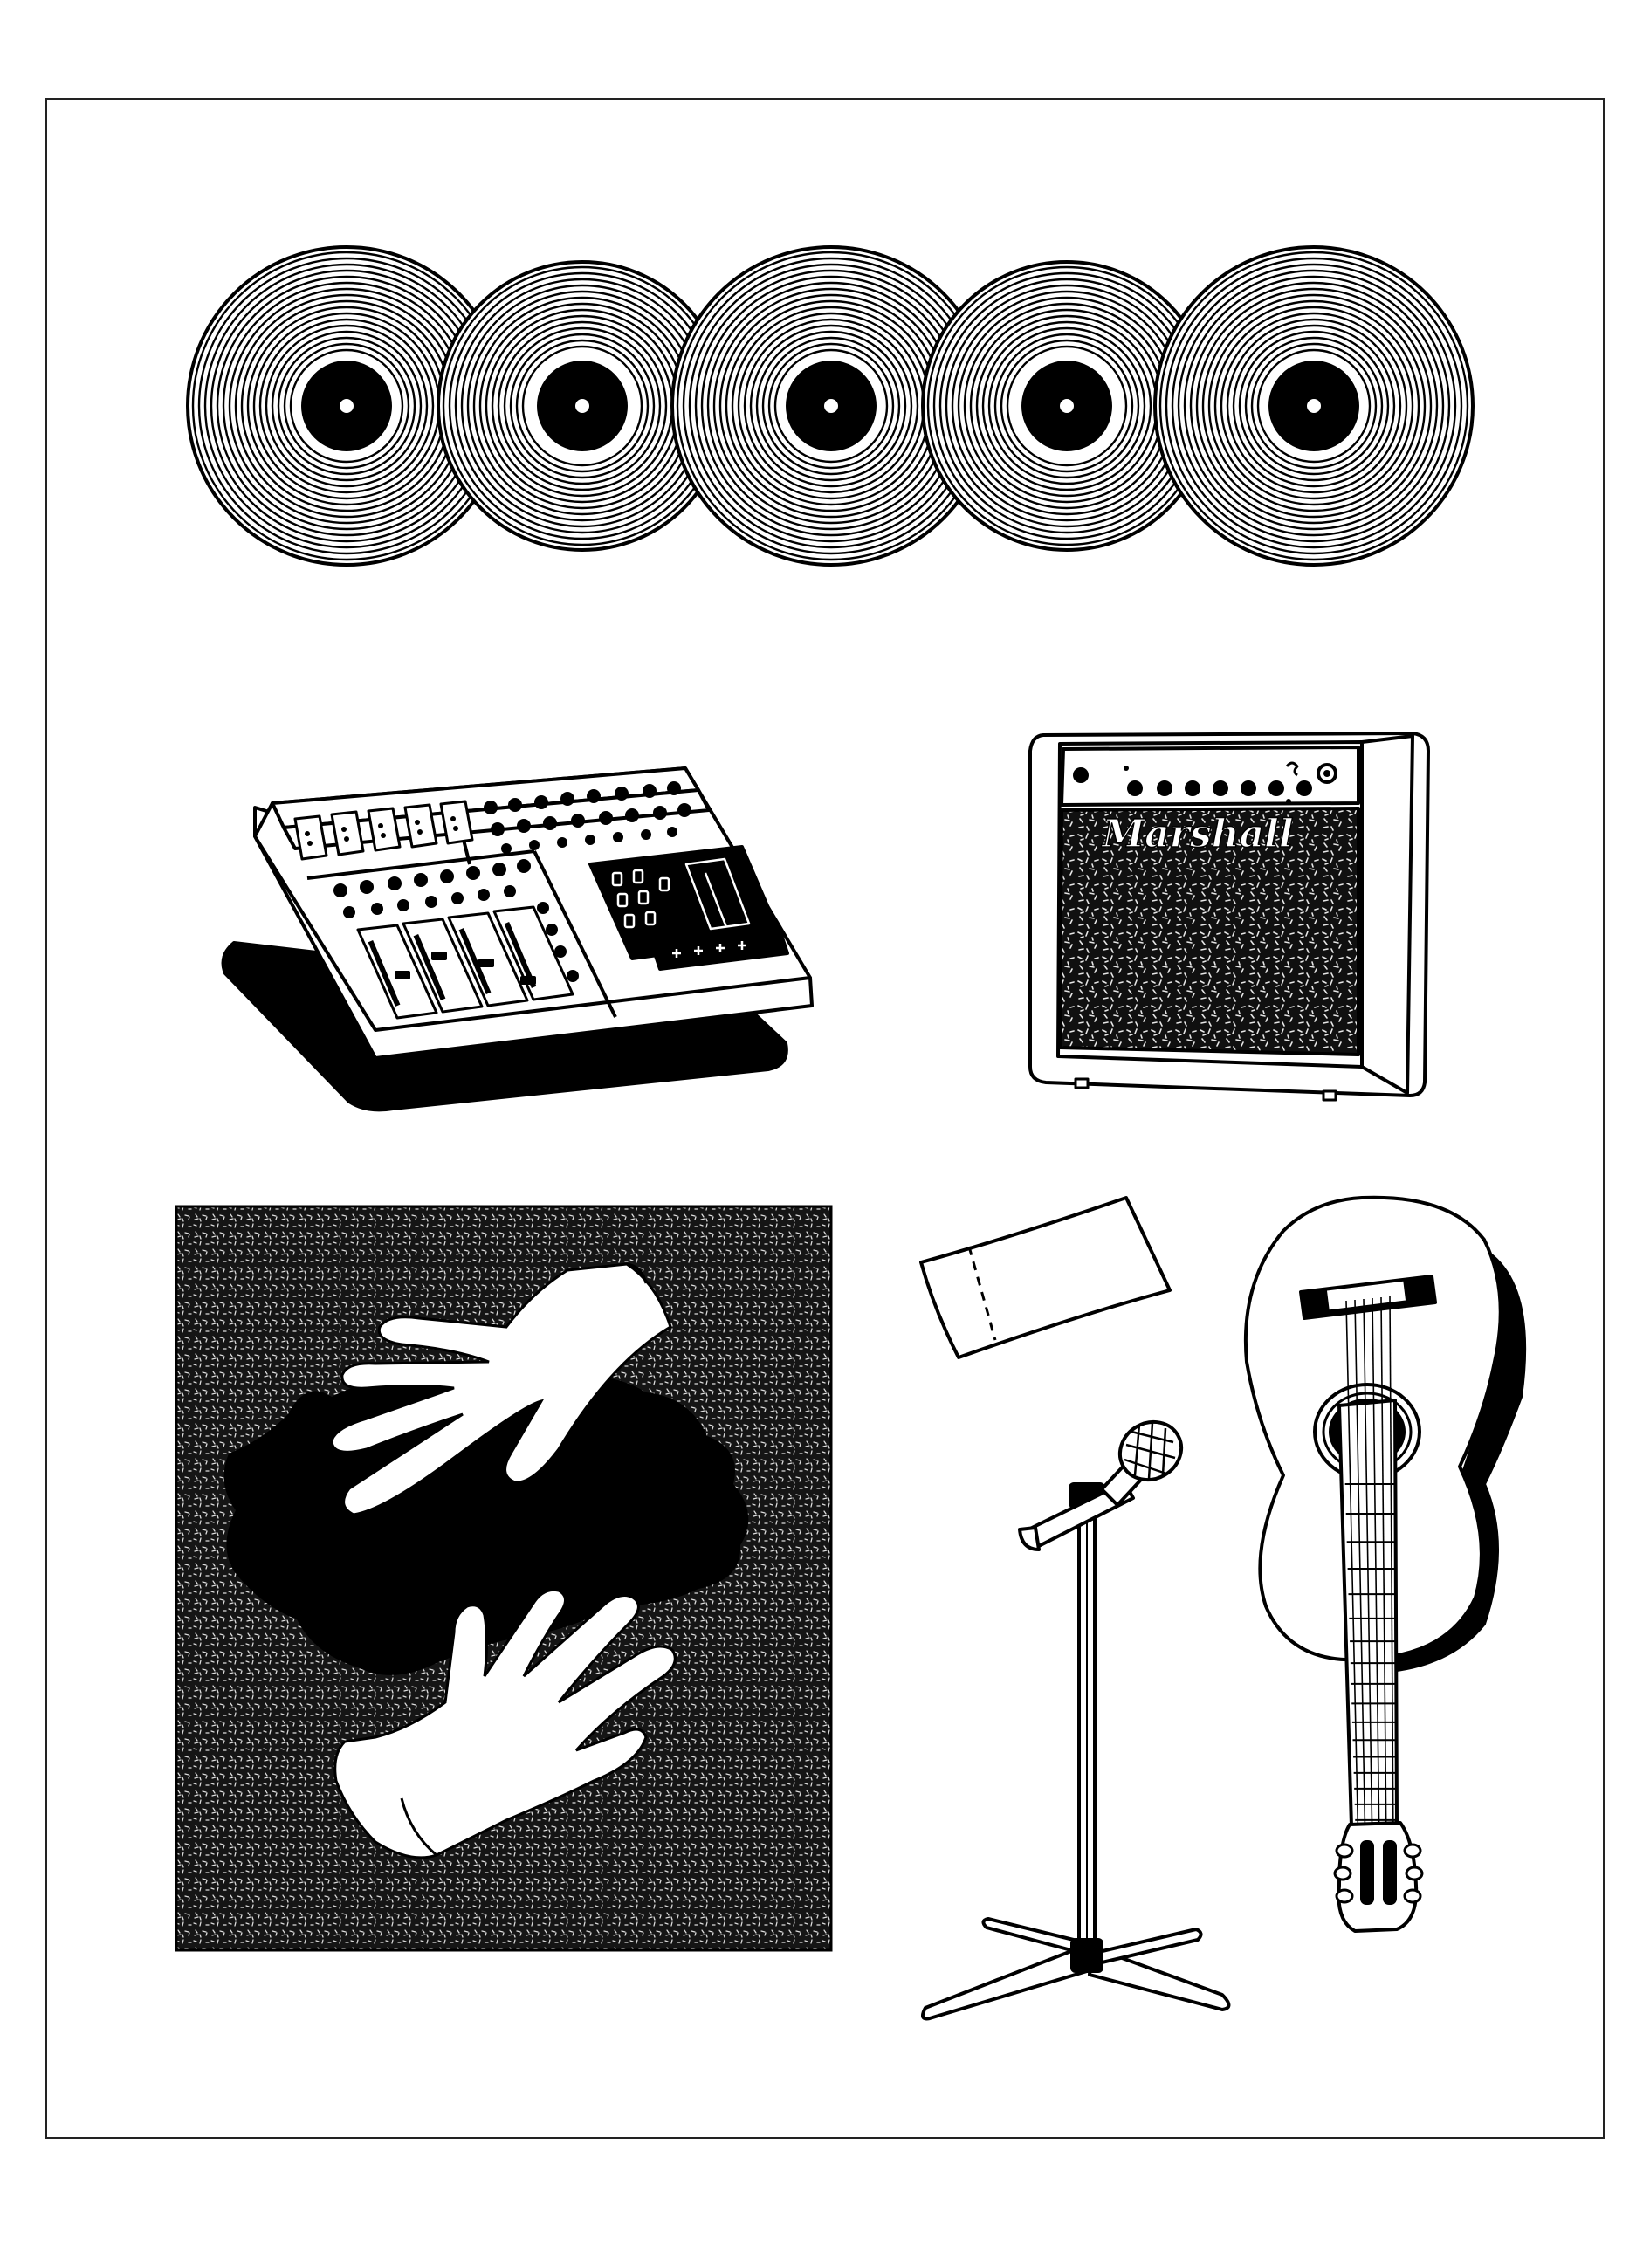  What do you see at coordinates (1075, 1720) in the screenshot?
I see `microphone-stand-icon` at bounding box center [1075, 1720].